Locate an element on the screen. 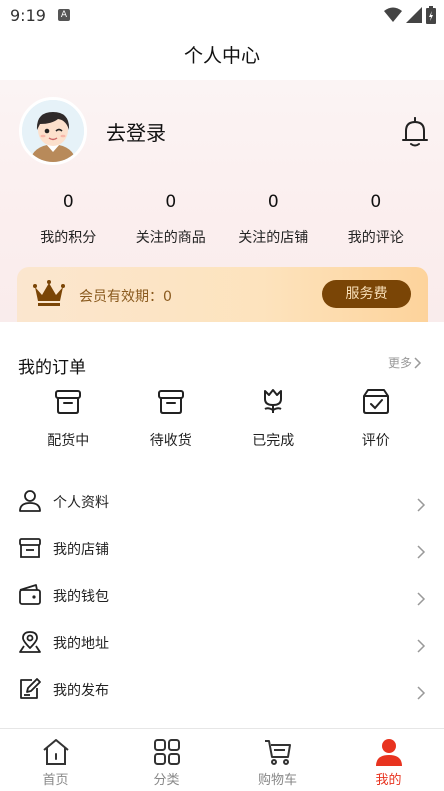 The height and width of the screenshot is (791, 444). menu-label: 个人资料 is located at coordinates (81, 503).